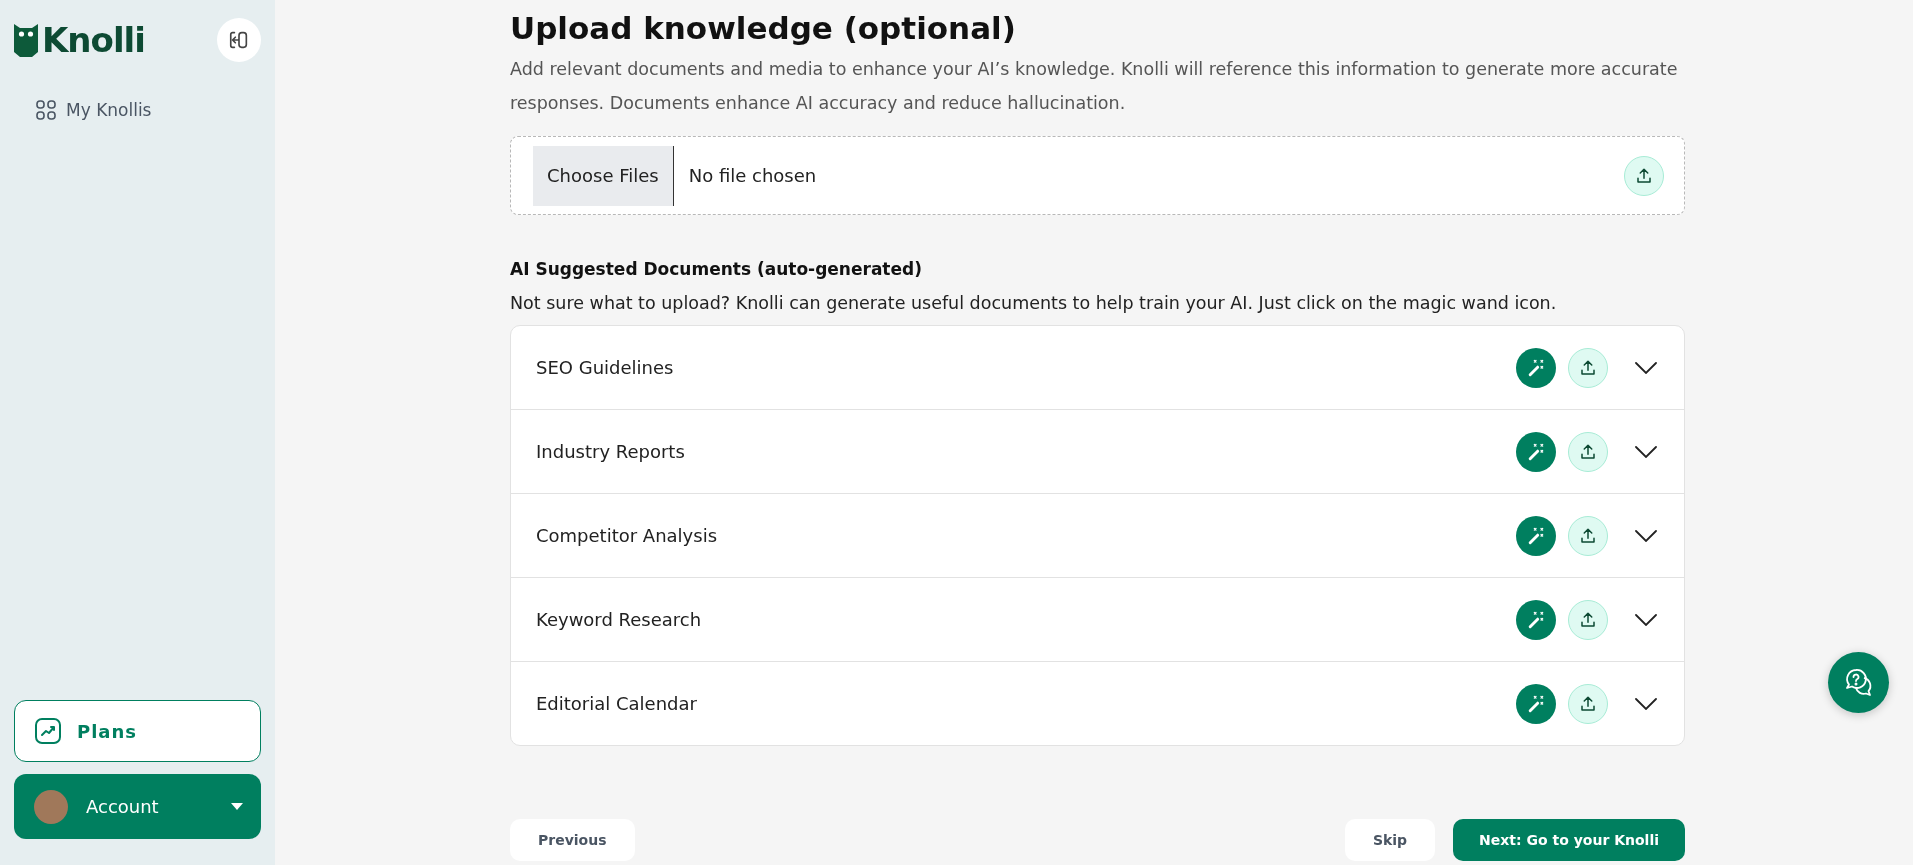 This screenshot has height=865, width=1913. I want to click on document-row: Competitor Analysis, so click(1097, 535).